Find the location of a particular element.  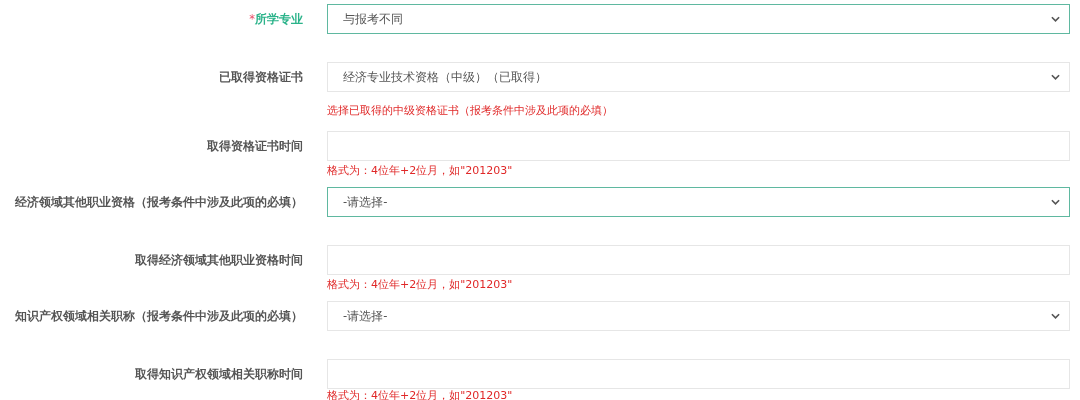

field-label: 取得知识产权领域相关职称时间 is located at coordinates (218, 374).